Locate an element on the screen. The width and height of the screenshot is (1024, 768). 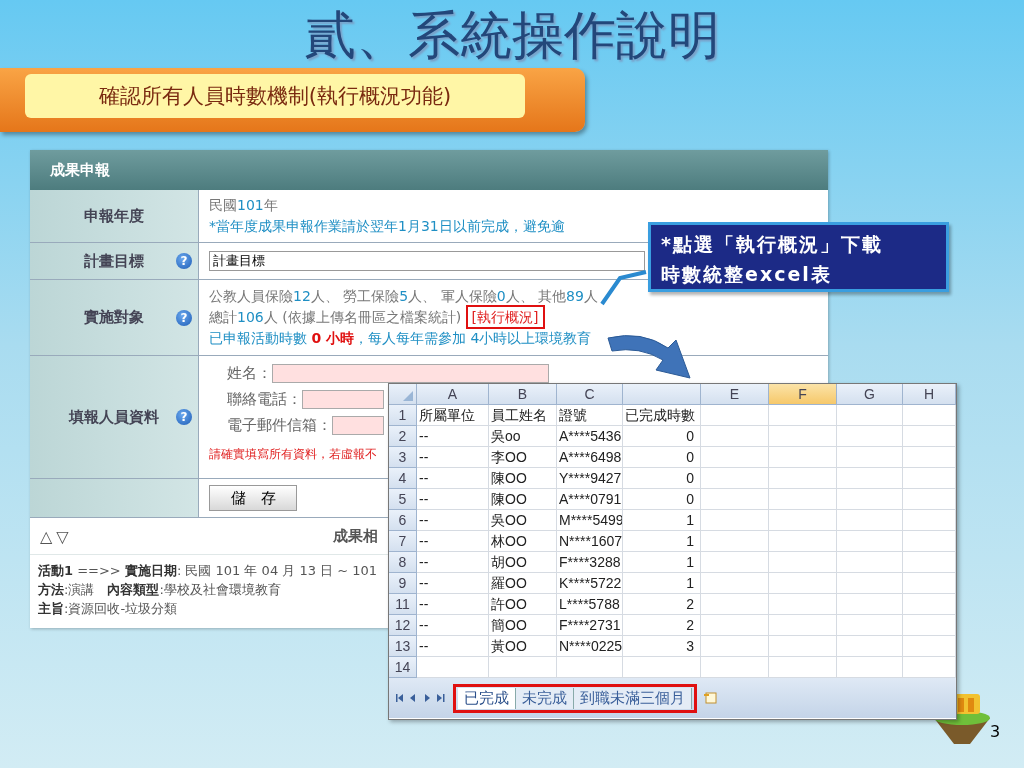
row-label: 實施對象 is located at coordinates (114, 317).